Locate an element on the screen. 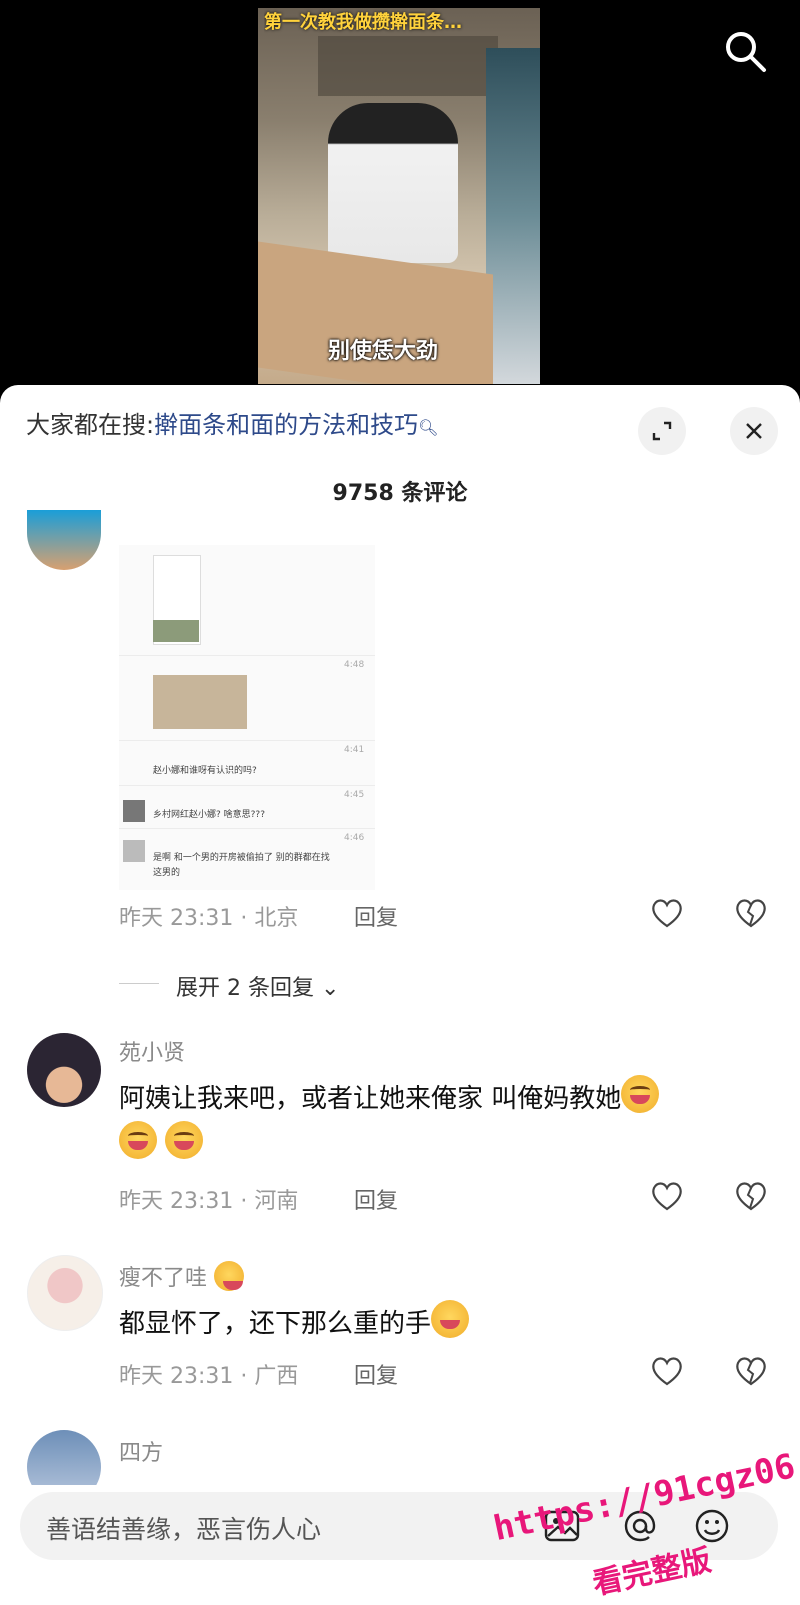 The width and height of the screenshot is (800, 1605). smile-emoji-icon is located at coordinates (229, 1276).